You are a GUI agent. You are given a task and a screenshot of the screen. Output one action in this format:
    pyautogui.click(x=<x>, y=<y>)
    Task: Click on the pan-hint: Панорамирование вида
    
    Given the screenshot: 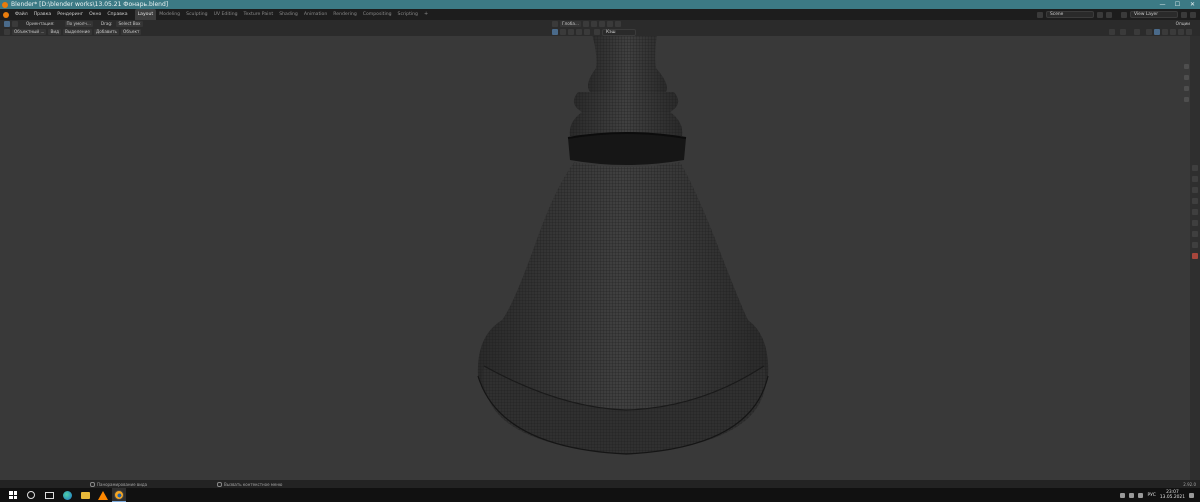 What is the action you would take?
    pyautogui.click(x=122, y=484)
    